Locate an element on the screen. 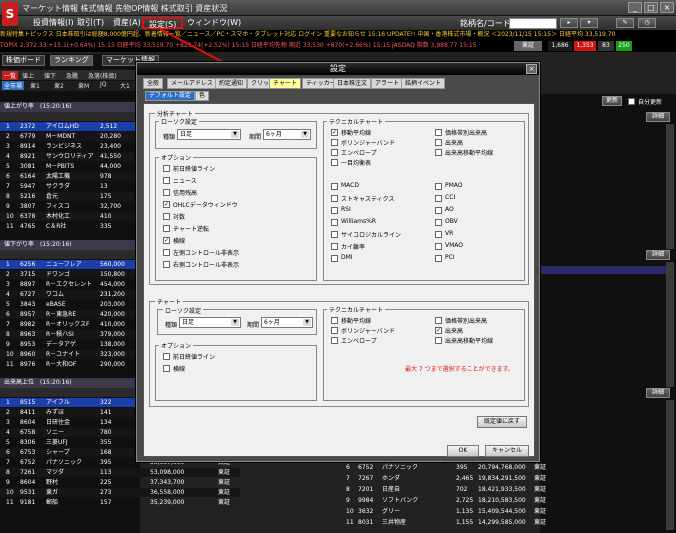  reset-defaults-button: 既定値に戻す is located at coordinates (502, 422).